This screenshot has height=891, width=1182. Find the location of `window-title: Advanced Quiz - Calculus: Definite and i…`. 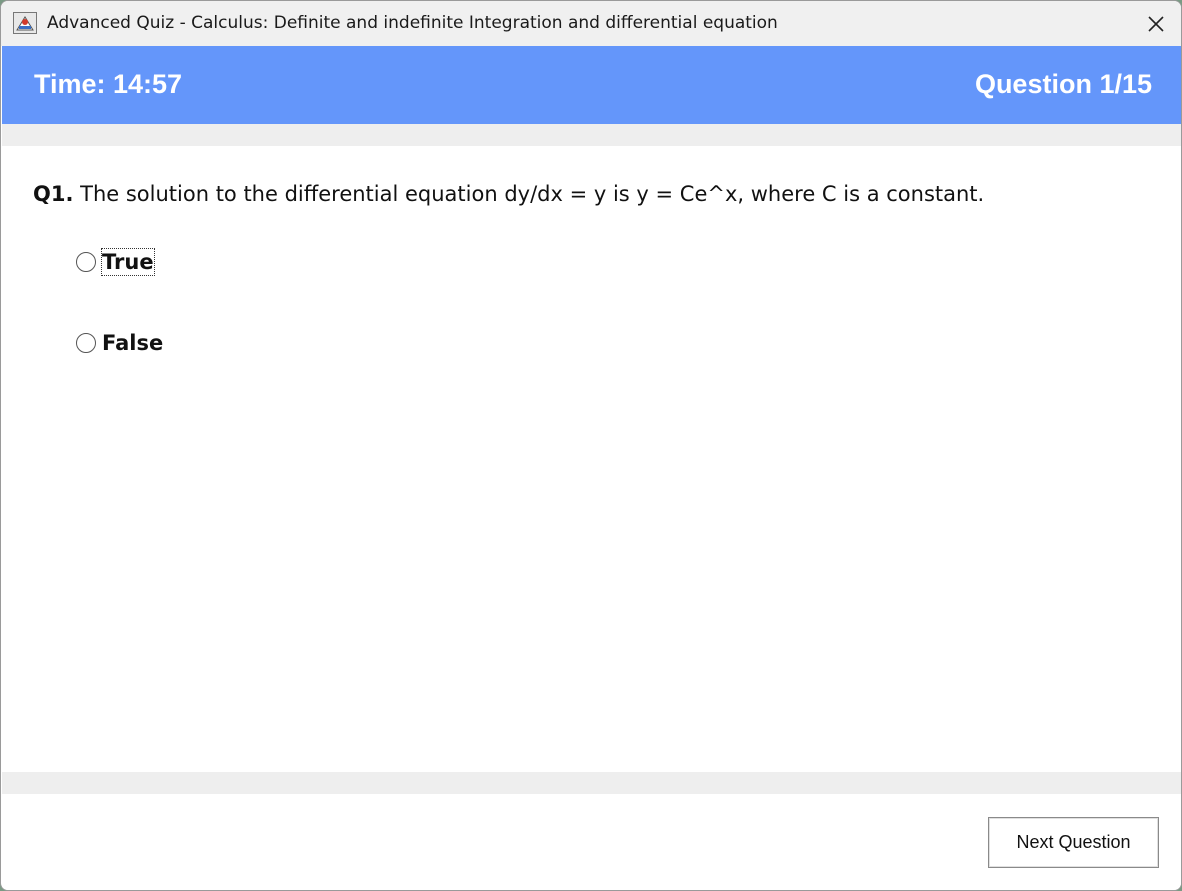

window-title: Advanced Quiz - Calculus: Definite and i… is located at coordinates (412, 23).